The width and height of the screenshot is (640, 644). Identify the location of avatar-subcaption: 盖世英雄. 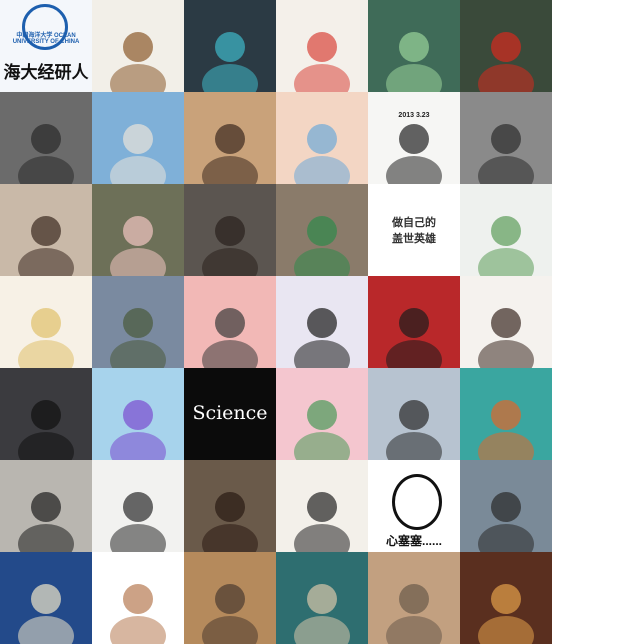
(414, 239).